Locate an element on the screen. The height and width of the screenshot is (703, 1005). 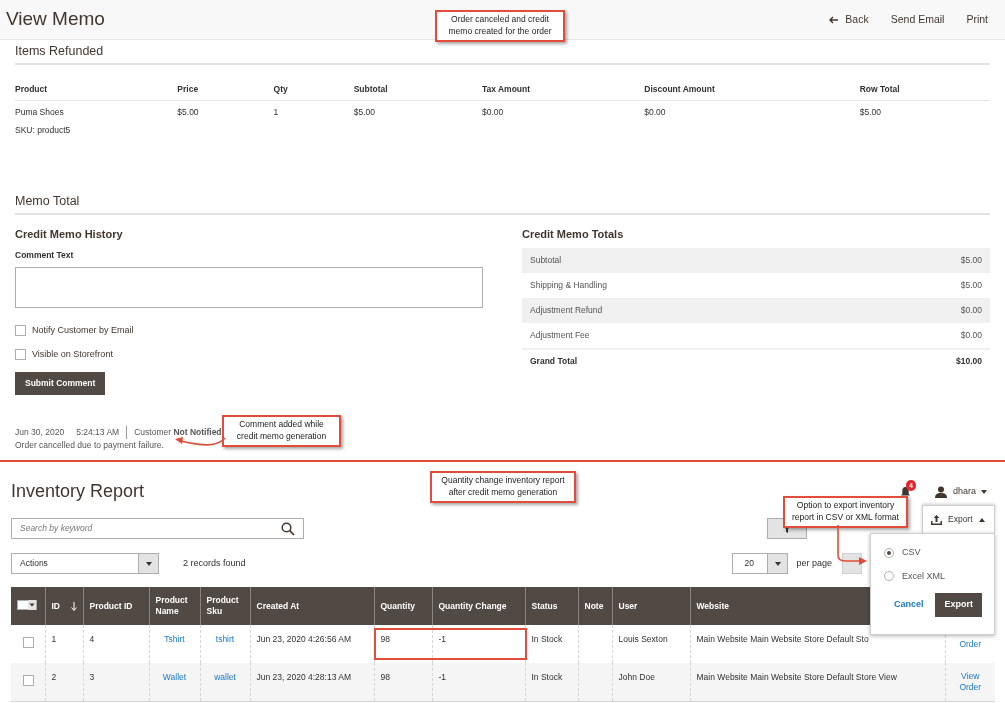
column-header: Row Total is located at coordinates (924, 89).